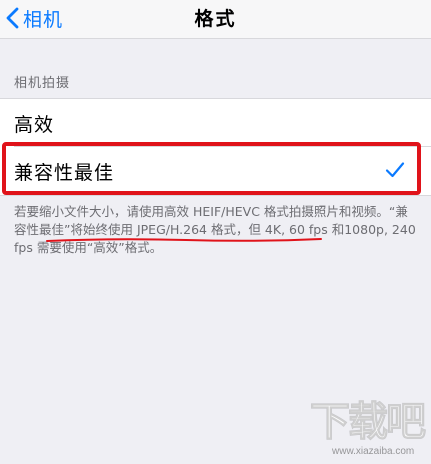 Image resolution: width=431 pixels, height=464 pixels. I want to click on section-header: 相机拍摄, so click(42, 83).